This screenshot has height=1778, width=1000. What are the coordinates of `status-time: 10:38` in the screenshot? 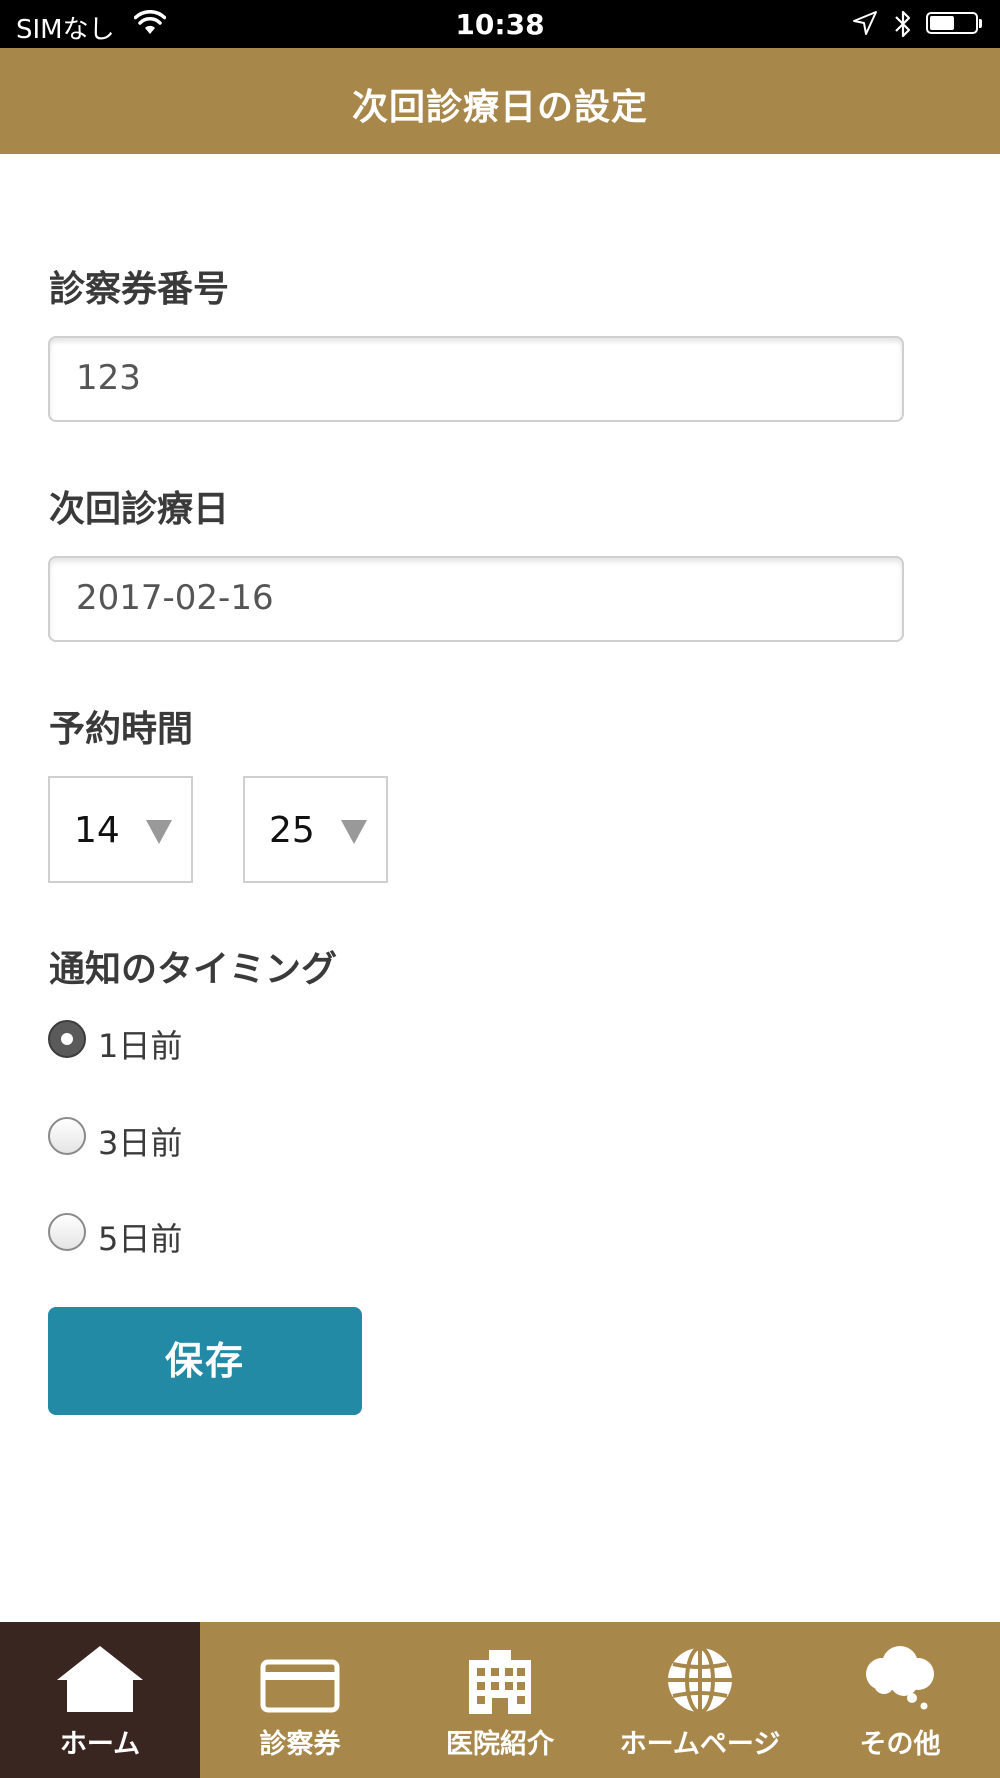 It's located at (500, 24).